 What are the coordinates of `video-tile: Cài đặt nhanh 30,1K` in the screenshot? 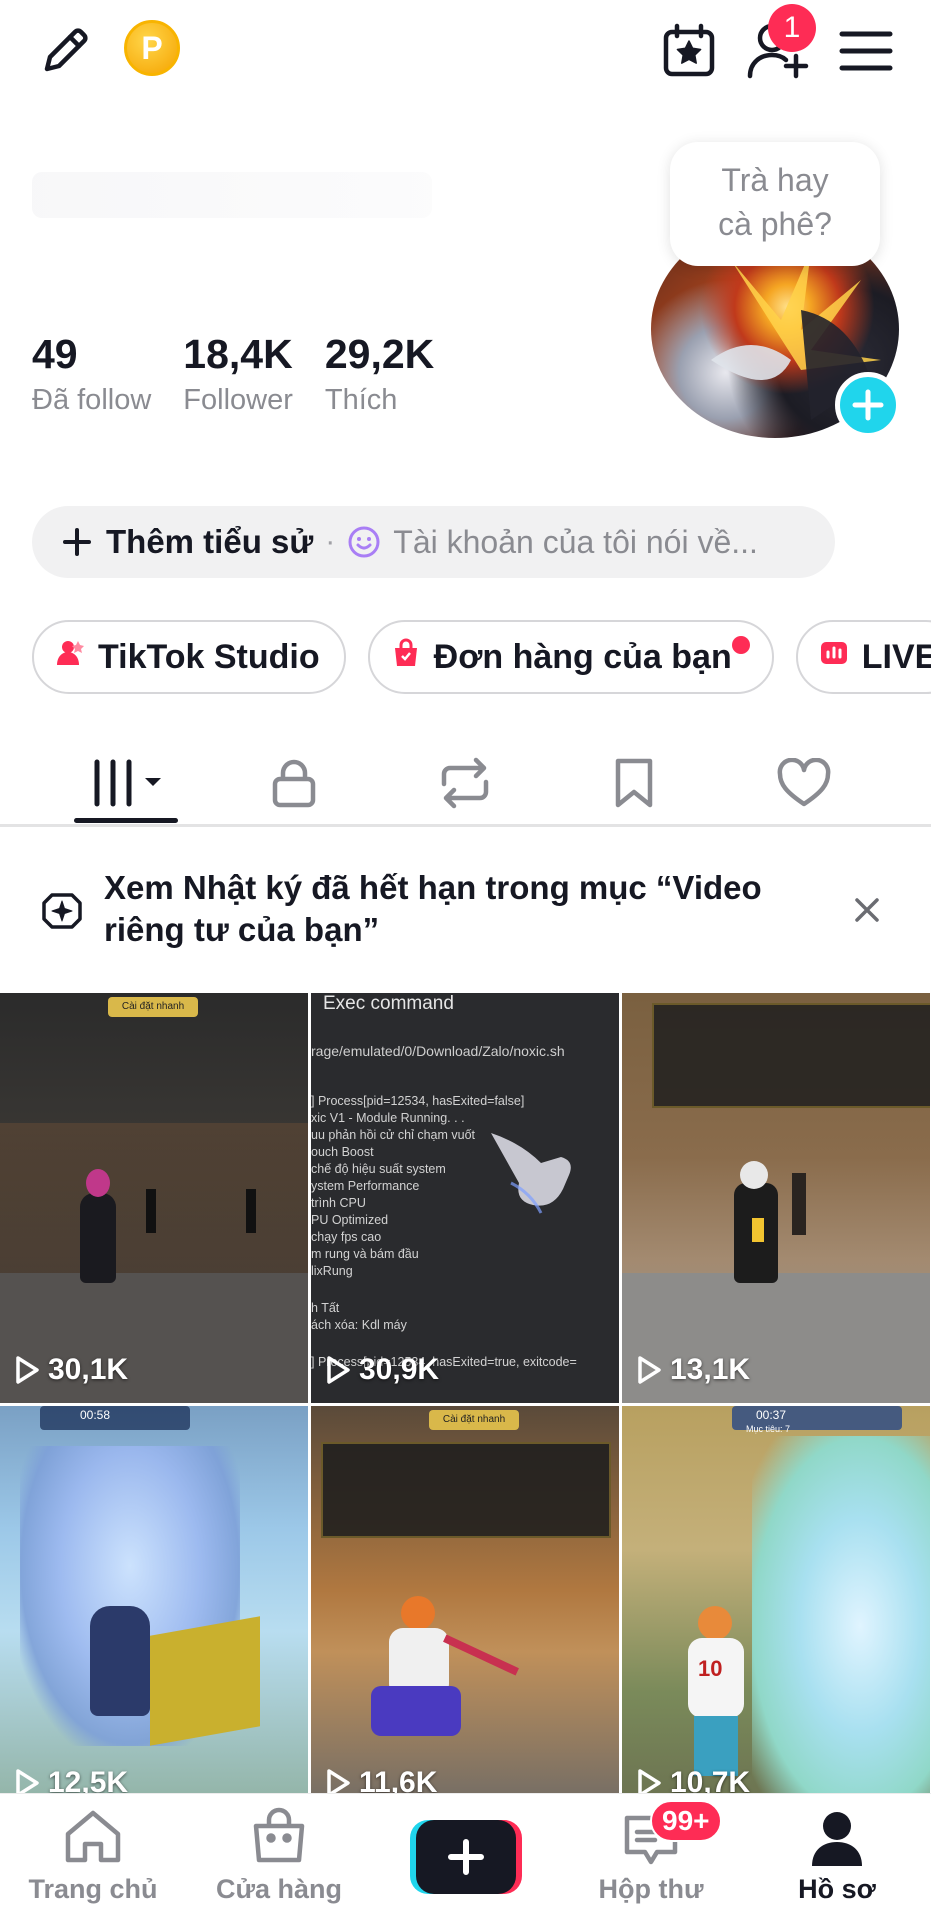 It's located at (154, 1198).